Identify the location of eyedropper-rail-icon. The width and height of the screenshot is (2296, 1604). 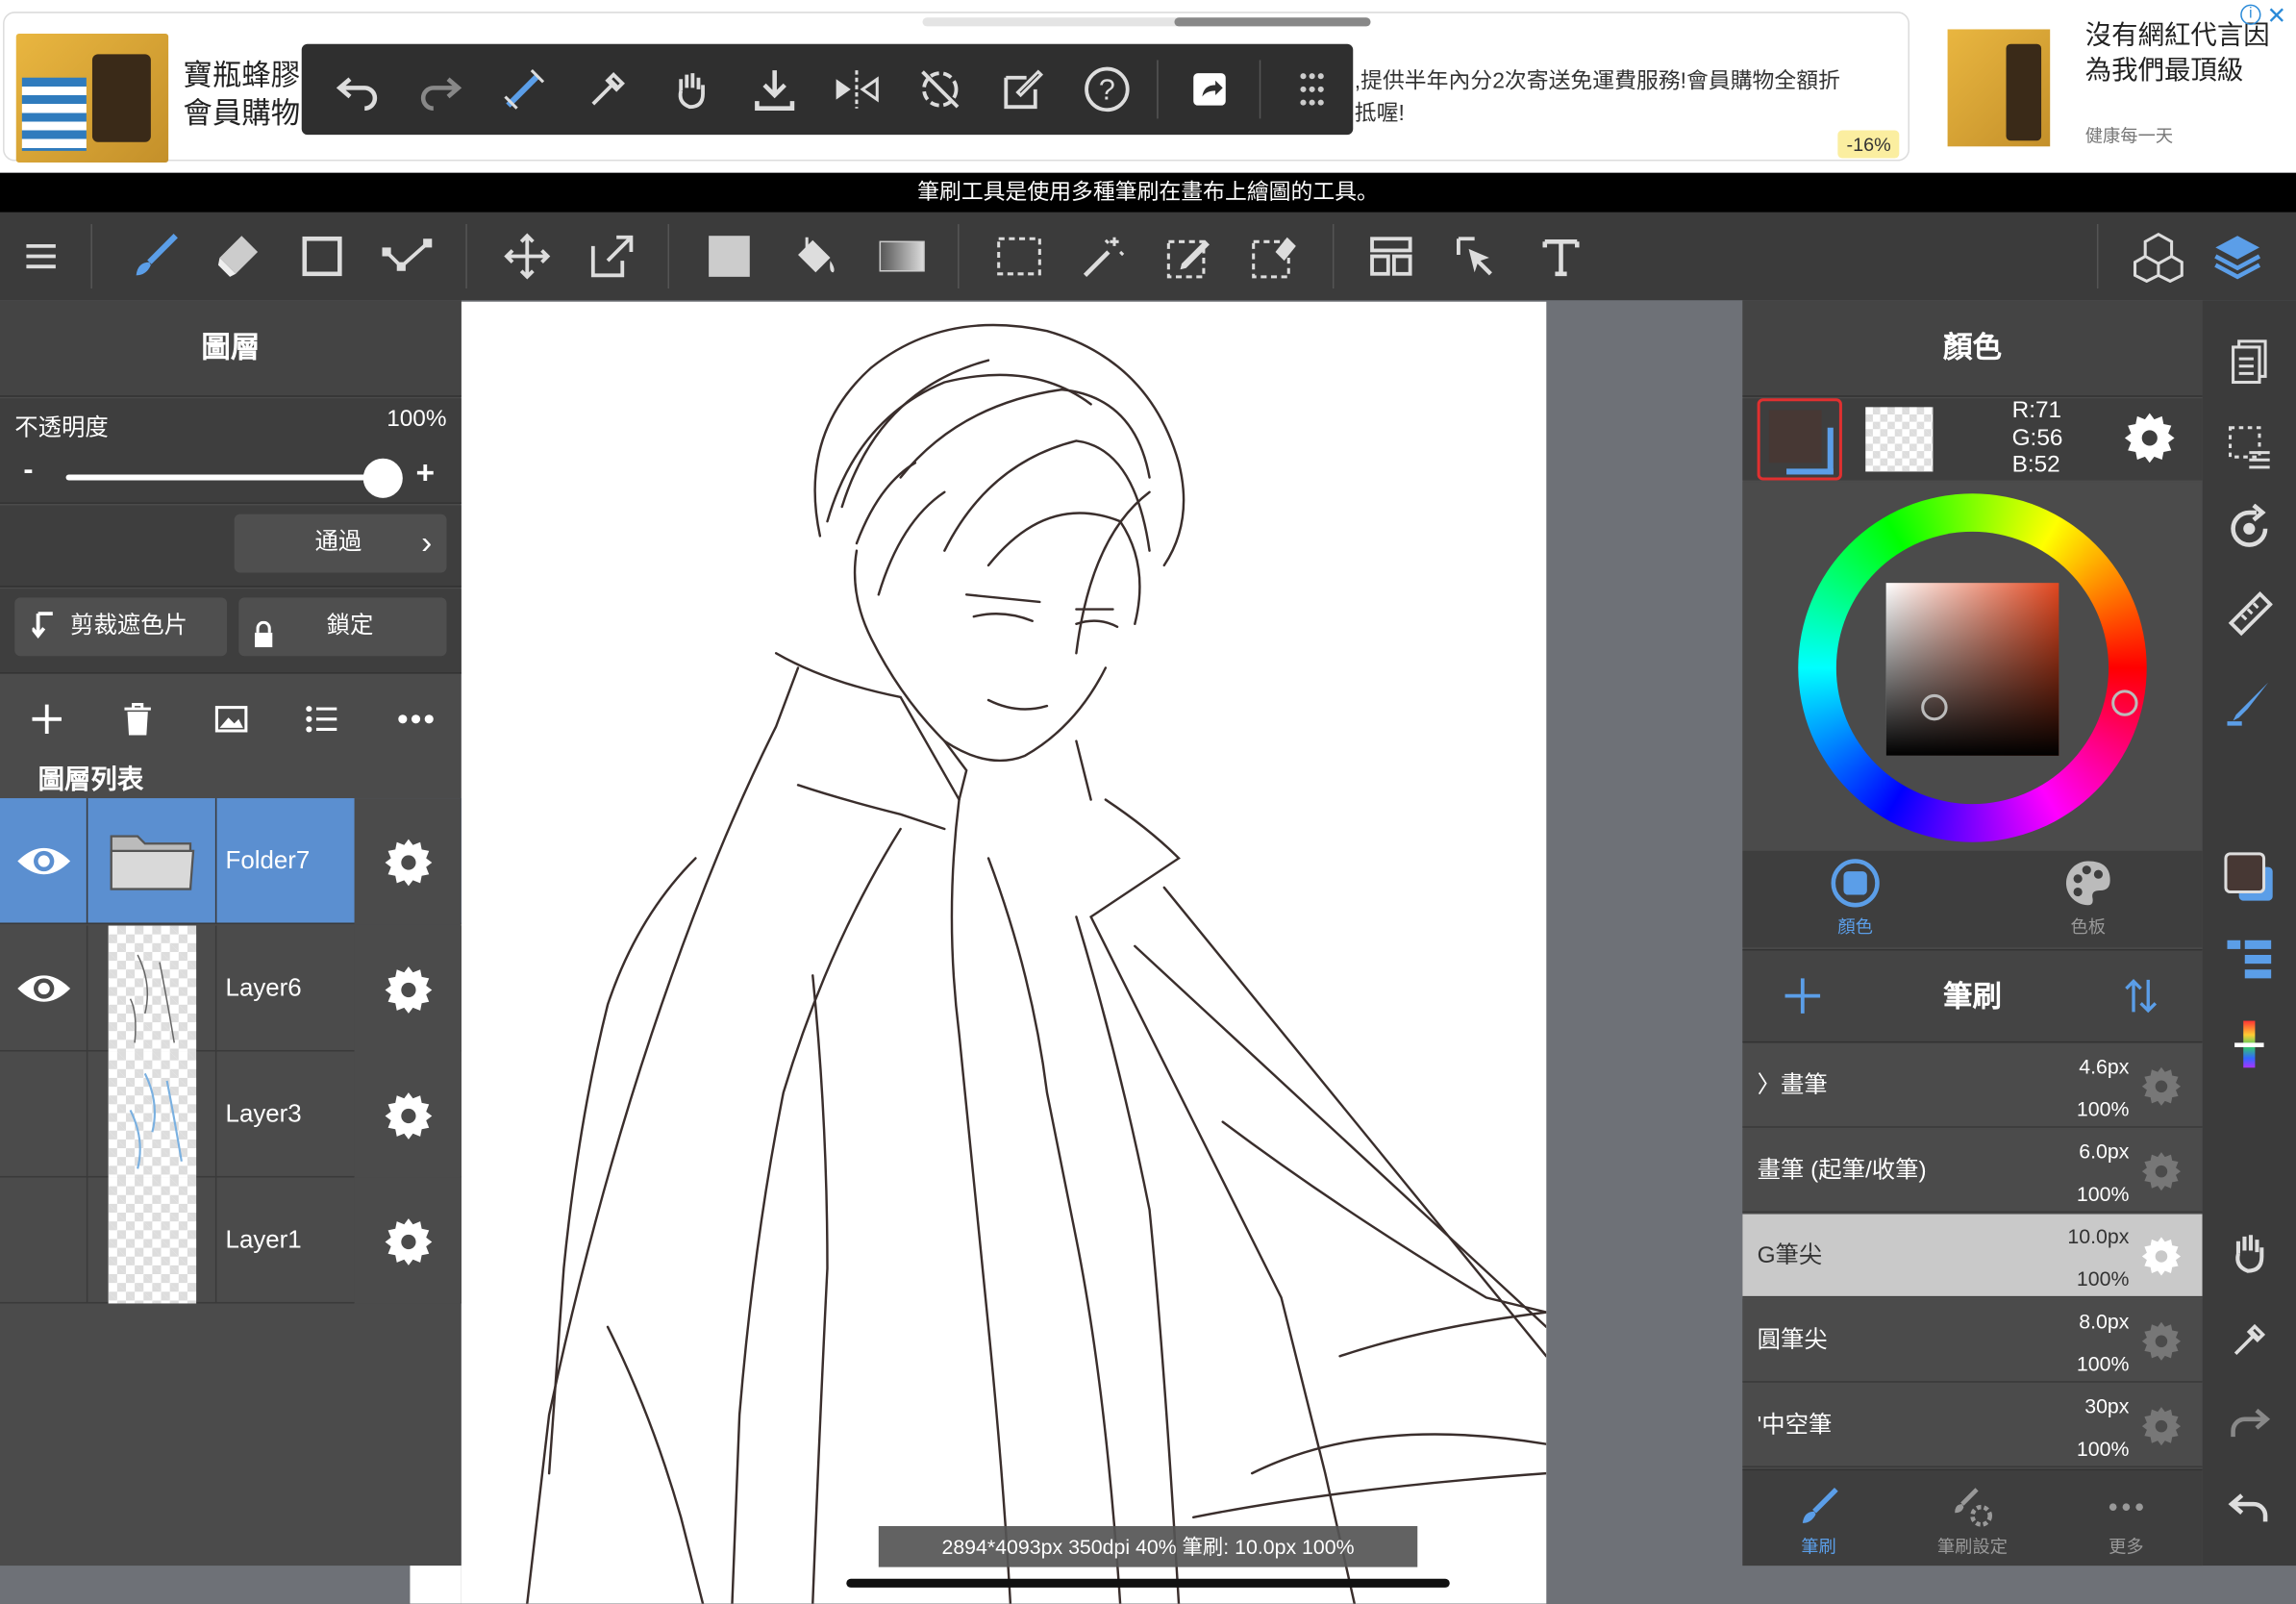
(2249, 1340).